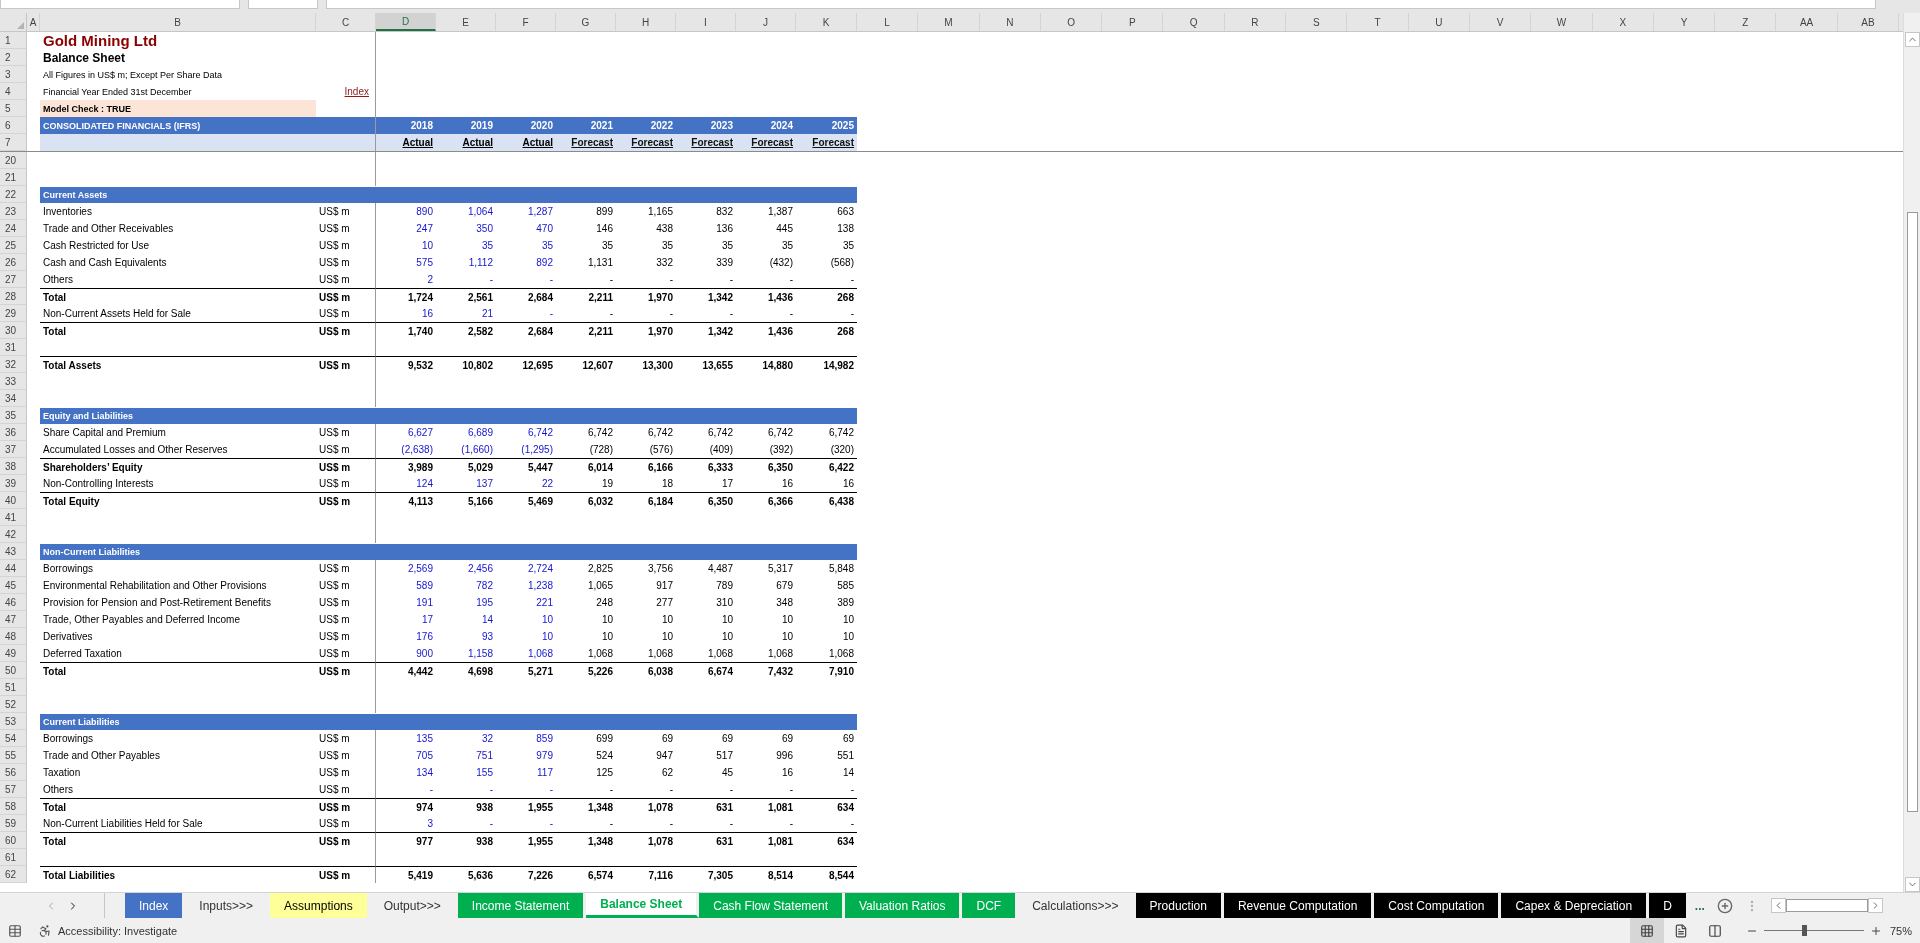 This screenshot has height=943, width=1920. I want to click on vertical-scrollbar, so click(1911, 452).